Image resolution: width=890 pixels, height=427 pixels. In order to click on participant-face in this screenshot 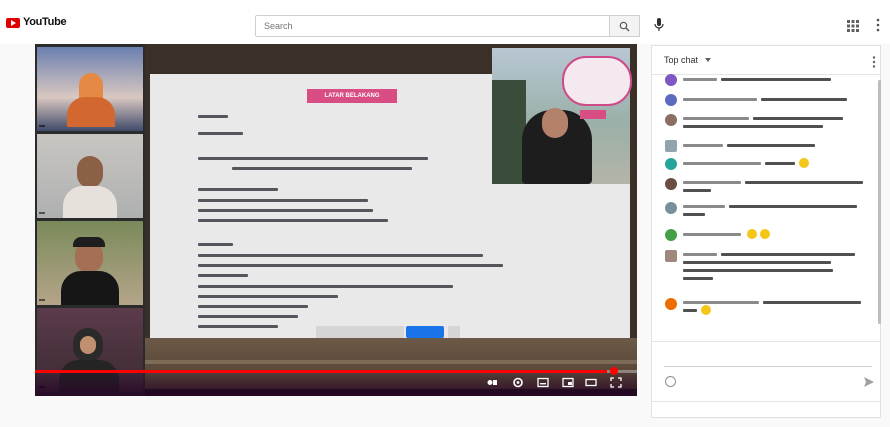, I will do `click(88, 345)`.